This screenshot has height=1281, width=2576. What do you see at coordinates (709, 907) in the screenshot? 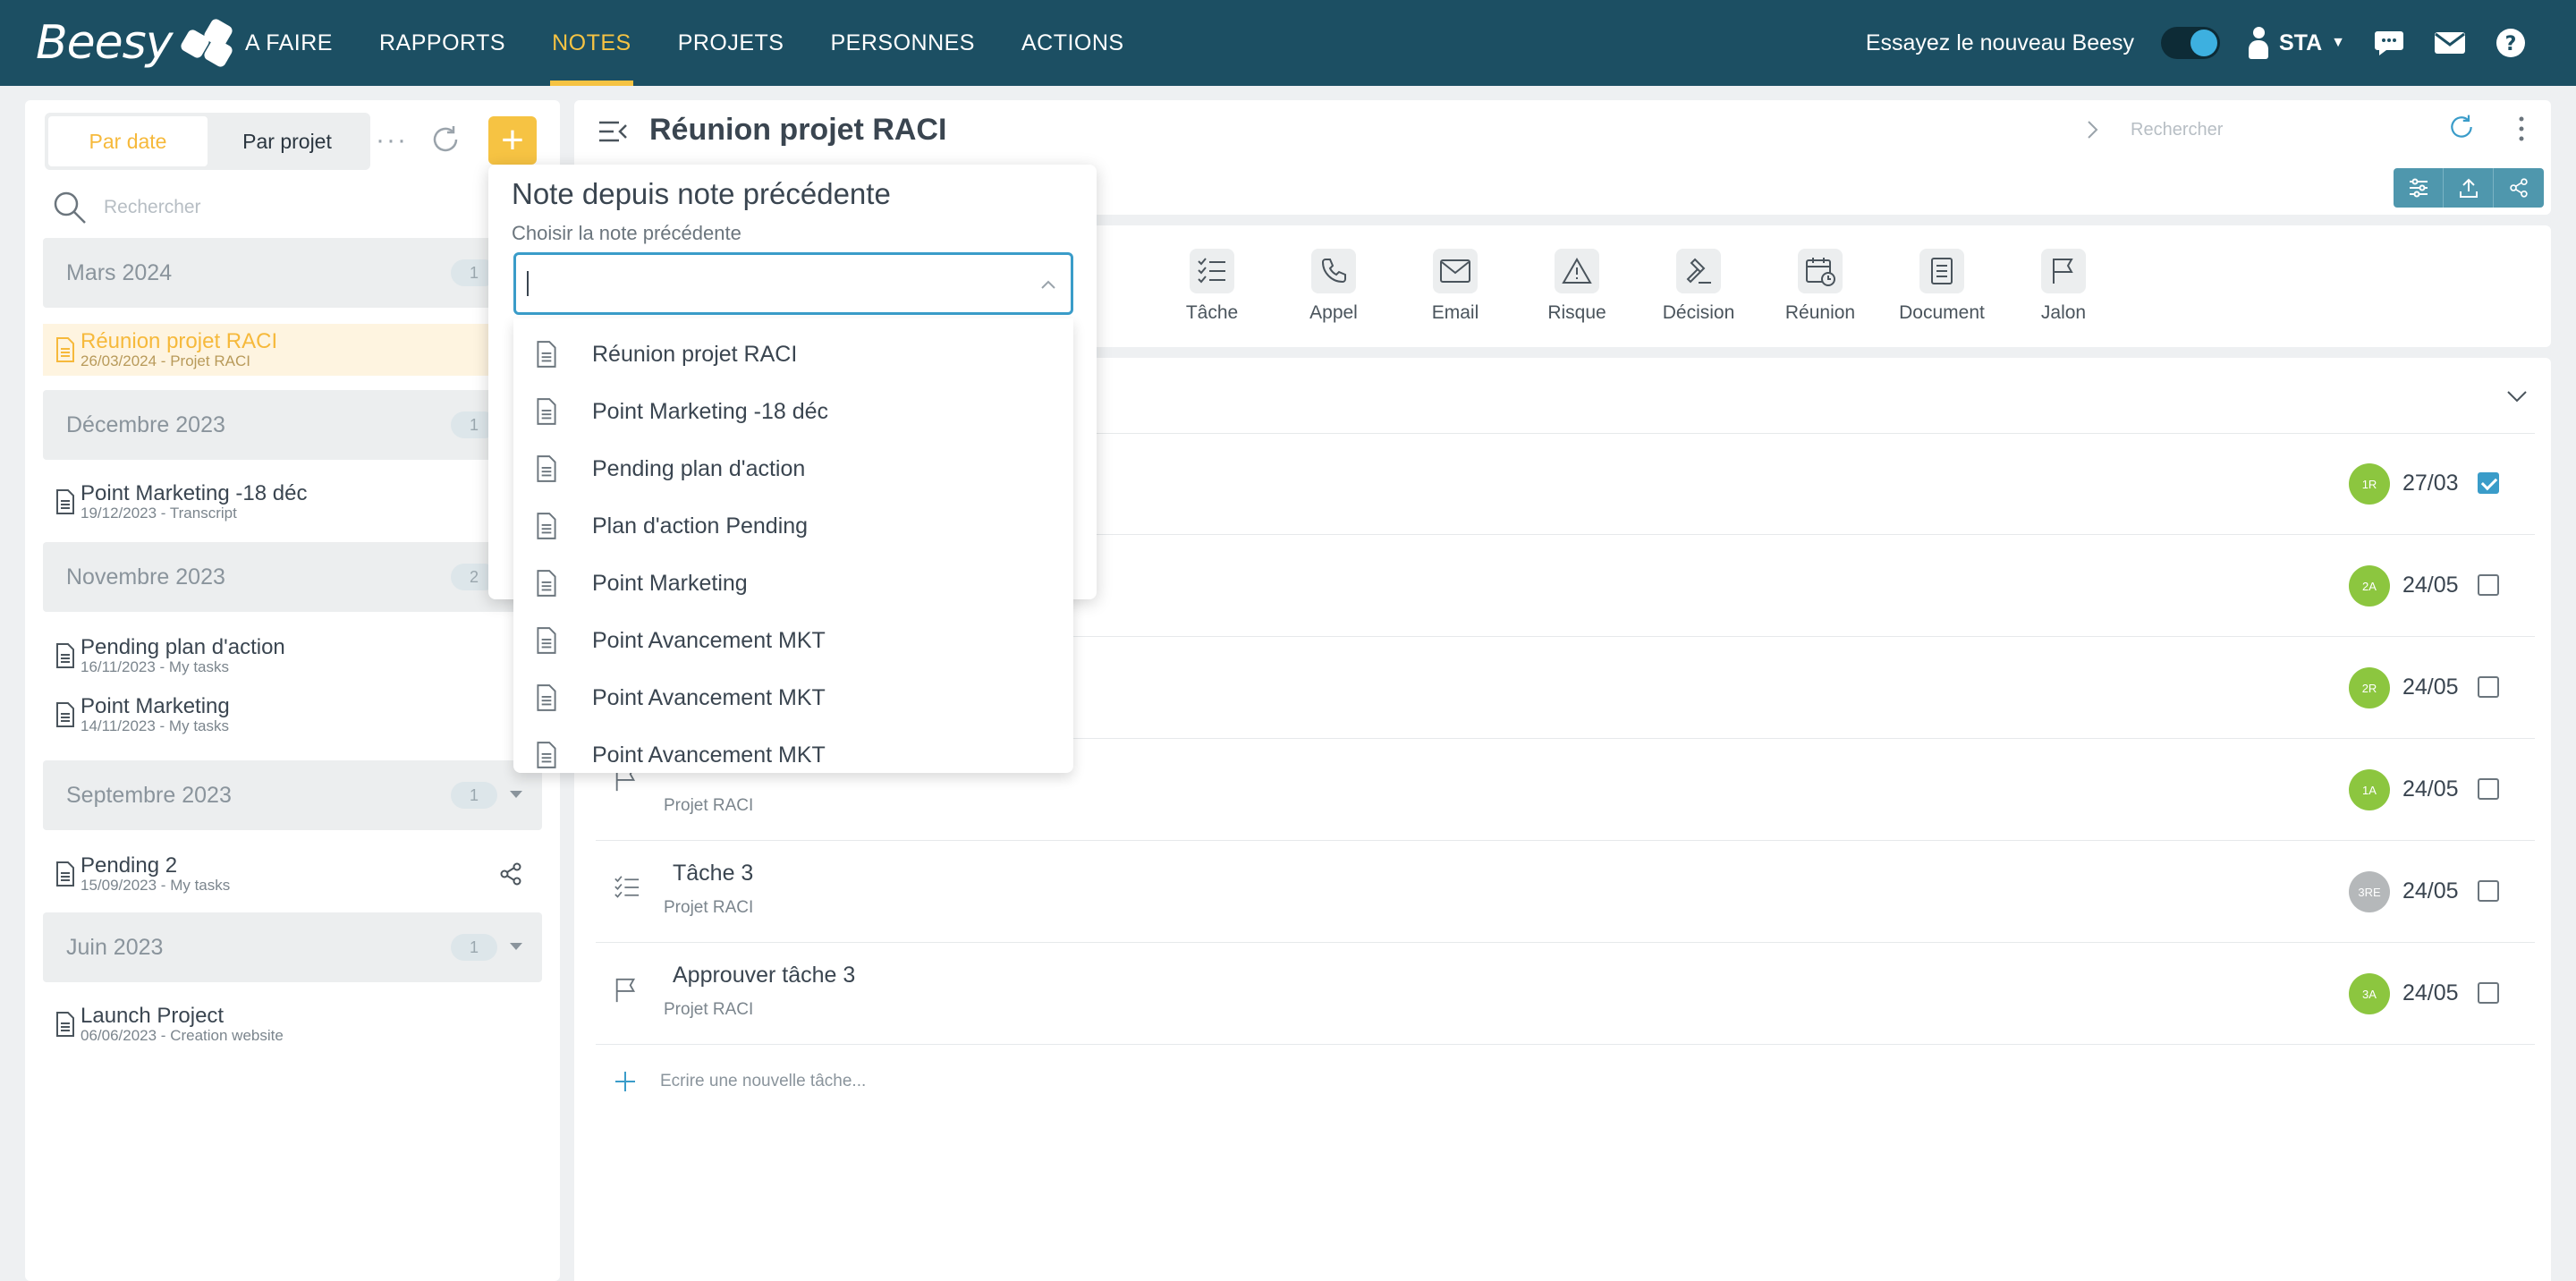
I see `task-project: Projet RACI` at bounding box center [709, 907].